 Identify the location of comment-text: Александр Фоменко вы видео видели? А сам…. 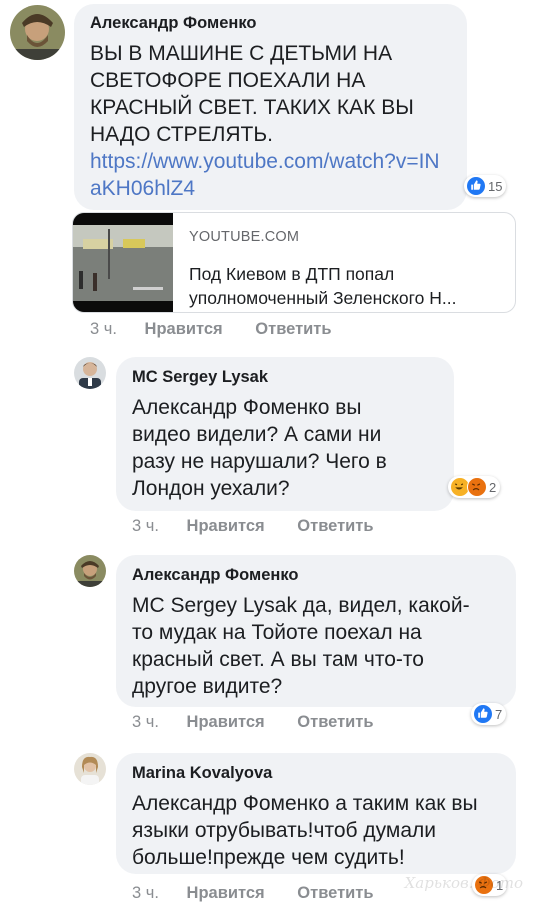
(259, 448).